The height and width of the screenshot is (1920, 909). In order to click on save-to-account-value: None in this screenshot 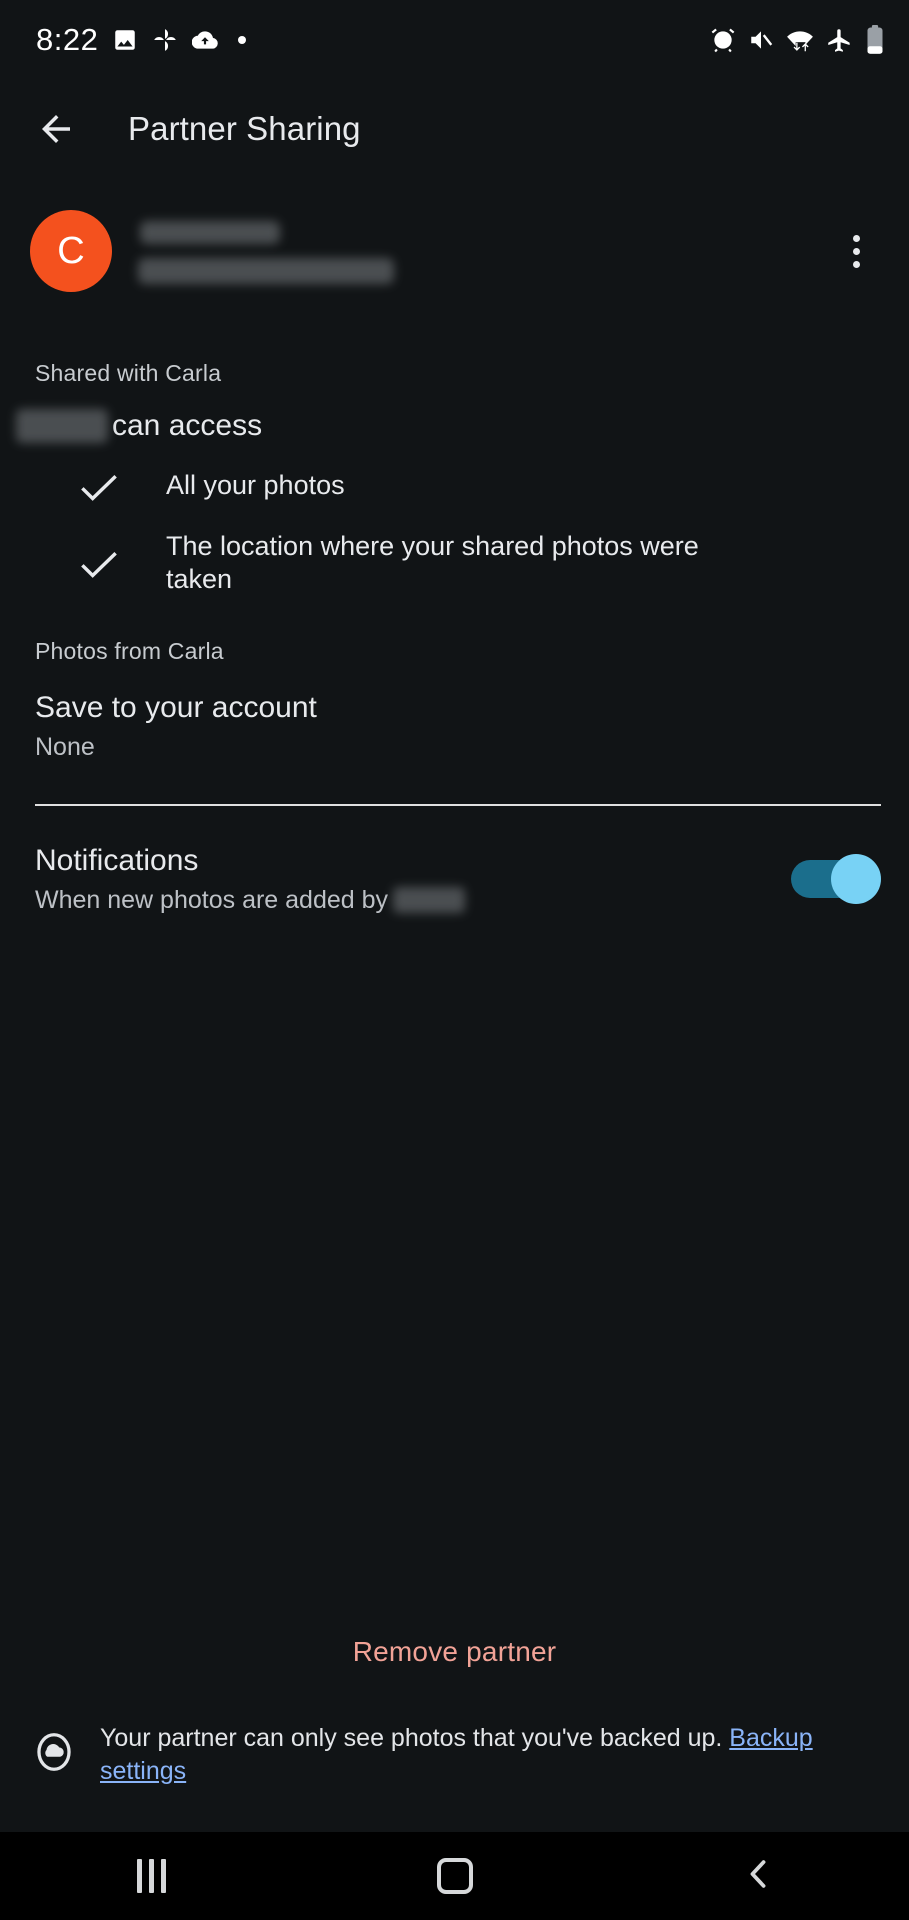, I will do `click(65, 746)`.